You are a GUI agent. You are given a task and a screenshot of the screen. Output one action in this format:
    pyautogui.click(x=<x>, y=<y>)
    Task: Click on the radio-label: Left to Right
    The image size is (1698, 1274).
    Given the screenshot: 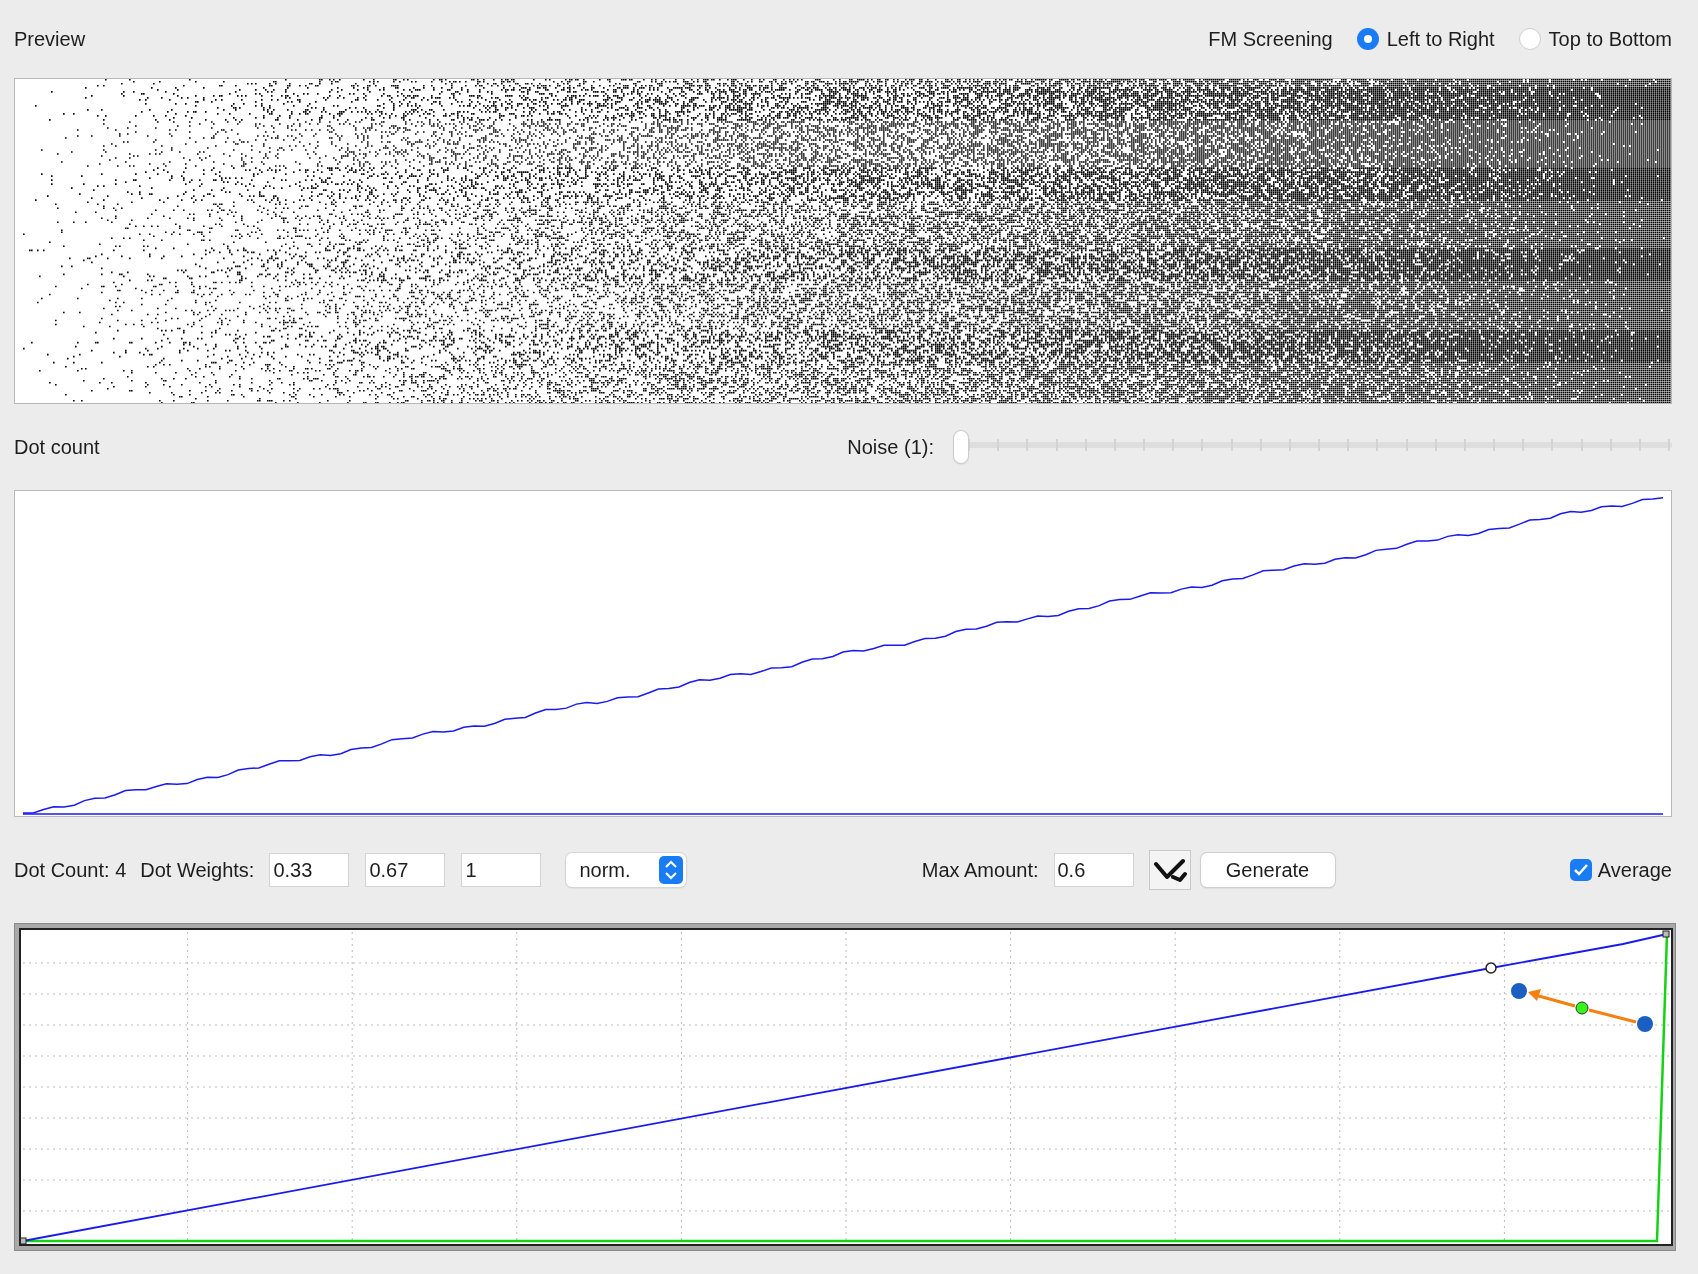 What is the action you would take?
    pyautogui.click(x=1440, y=39)
    